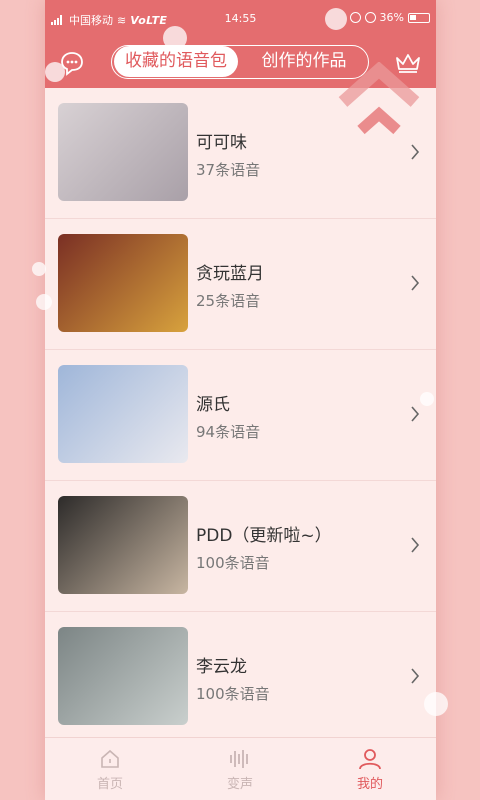  I want to click on lock-rotation-icon, so click(355, 17).